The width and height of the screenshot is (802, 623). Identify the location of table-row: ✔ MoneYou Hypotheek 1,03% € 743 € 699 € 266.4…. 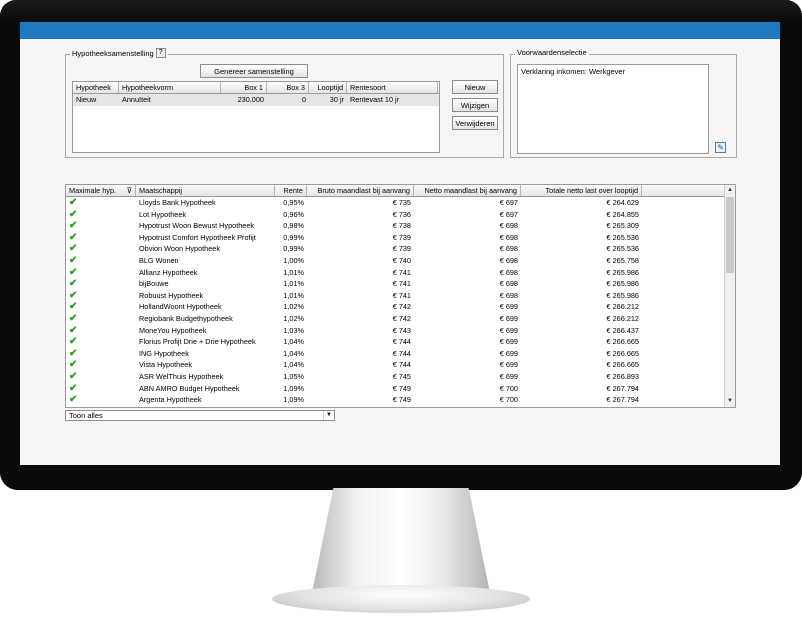
(400, 331).